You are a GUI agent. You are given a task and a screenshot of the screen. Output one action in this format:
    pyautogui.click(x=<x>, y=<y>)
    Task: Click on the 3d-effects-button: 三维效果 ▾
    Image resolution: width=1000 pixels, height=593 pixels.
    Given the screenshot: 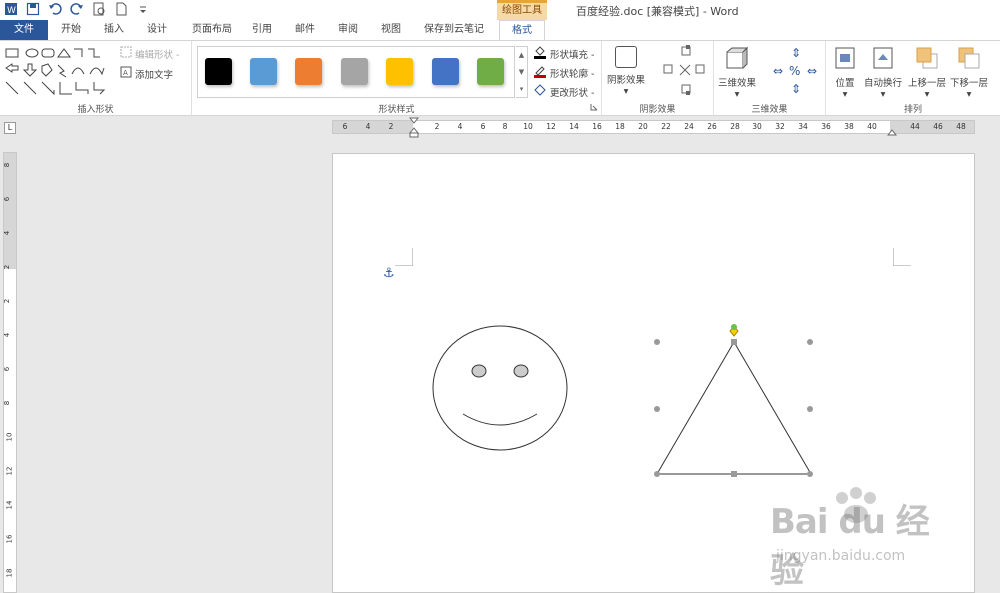 What is the action you would take?
    pyautogui.click(x=737, y=73)
    